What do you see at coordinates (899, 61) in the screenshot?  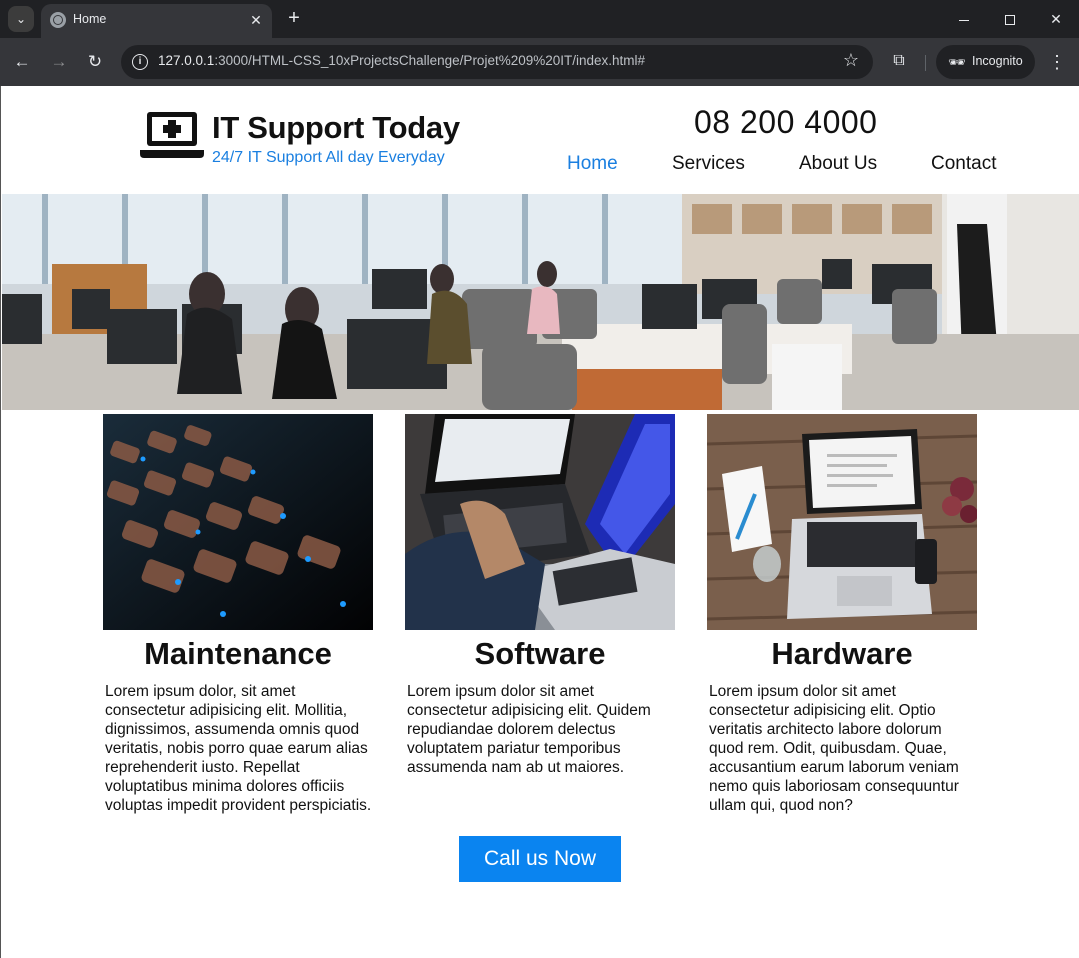 I see `extensions-icon: ⧉` at bounding box center [899, 61].